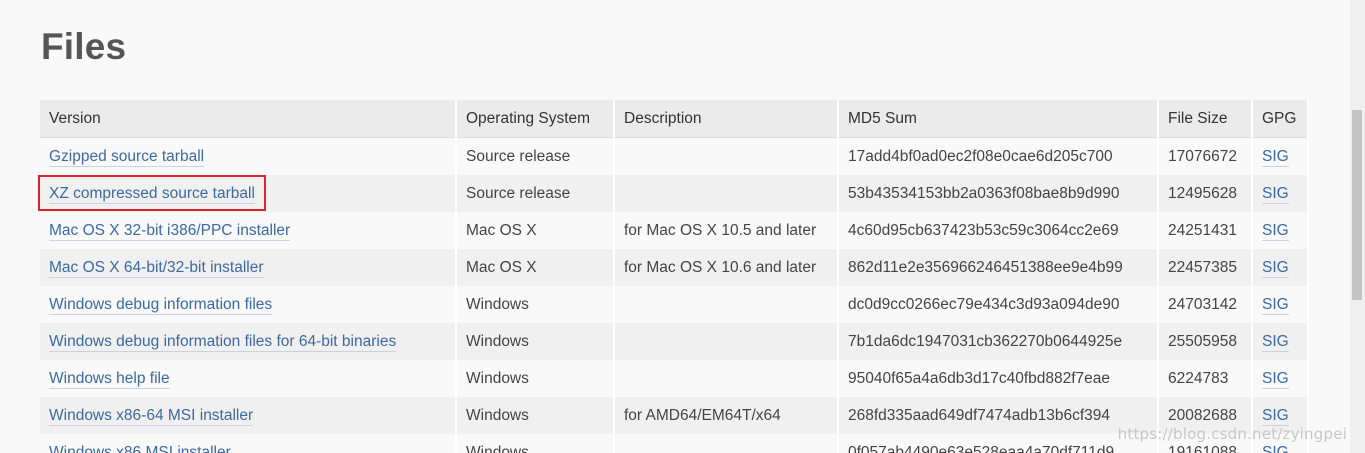 Image resolution: width=1365 pixels, height=453 pixels. I want to click on version-link: Windows x86 MSI installer, so click(140, 448).